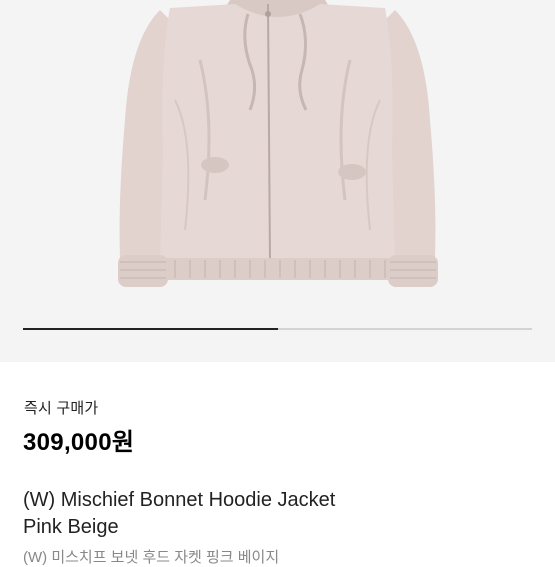 The height and width of the screenshot is (567, 555). I want to click on product-name-line2: Pink Beige, so click(71, 527).